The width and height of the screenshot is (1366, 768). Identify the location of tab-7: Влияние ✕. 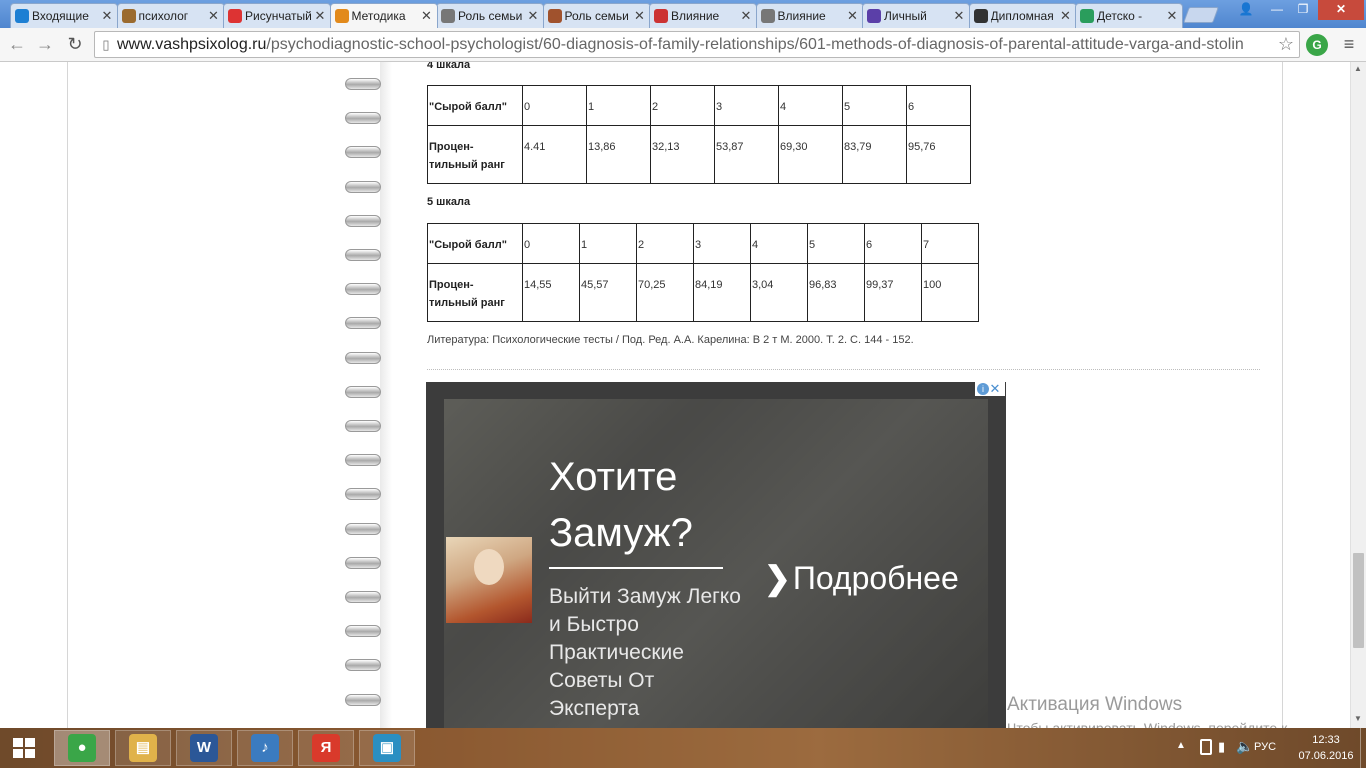
(703, 15).